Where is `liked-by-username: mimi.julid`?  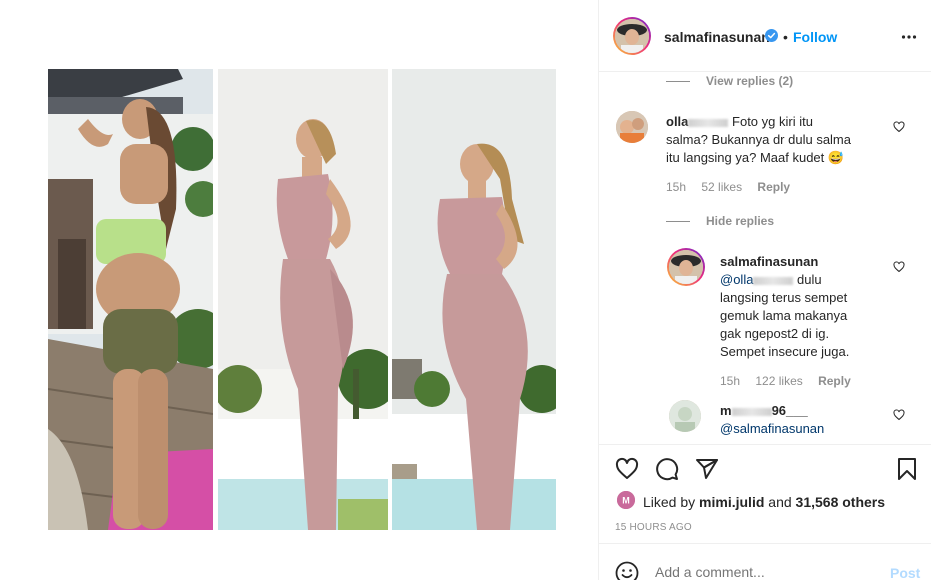
liked-by-username: mimi.julid is located at coordinates (731, 502).